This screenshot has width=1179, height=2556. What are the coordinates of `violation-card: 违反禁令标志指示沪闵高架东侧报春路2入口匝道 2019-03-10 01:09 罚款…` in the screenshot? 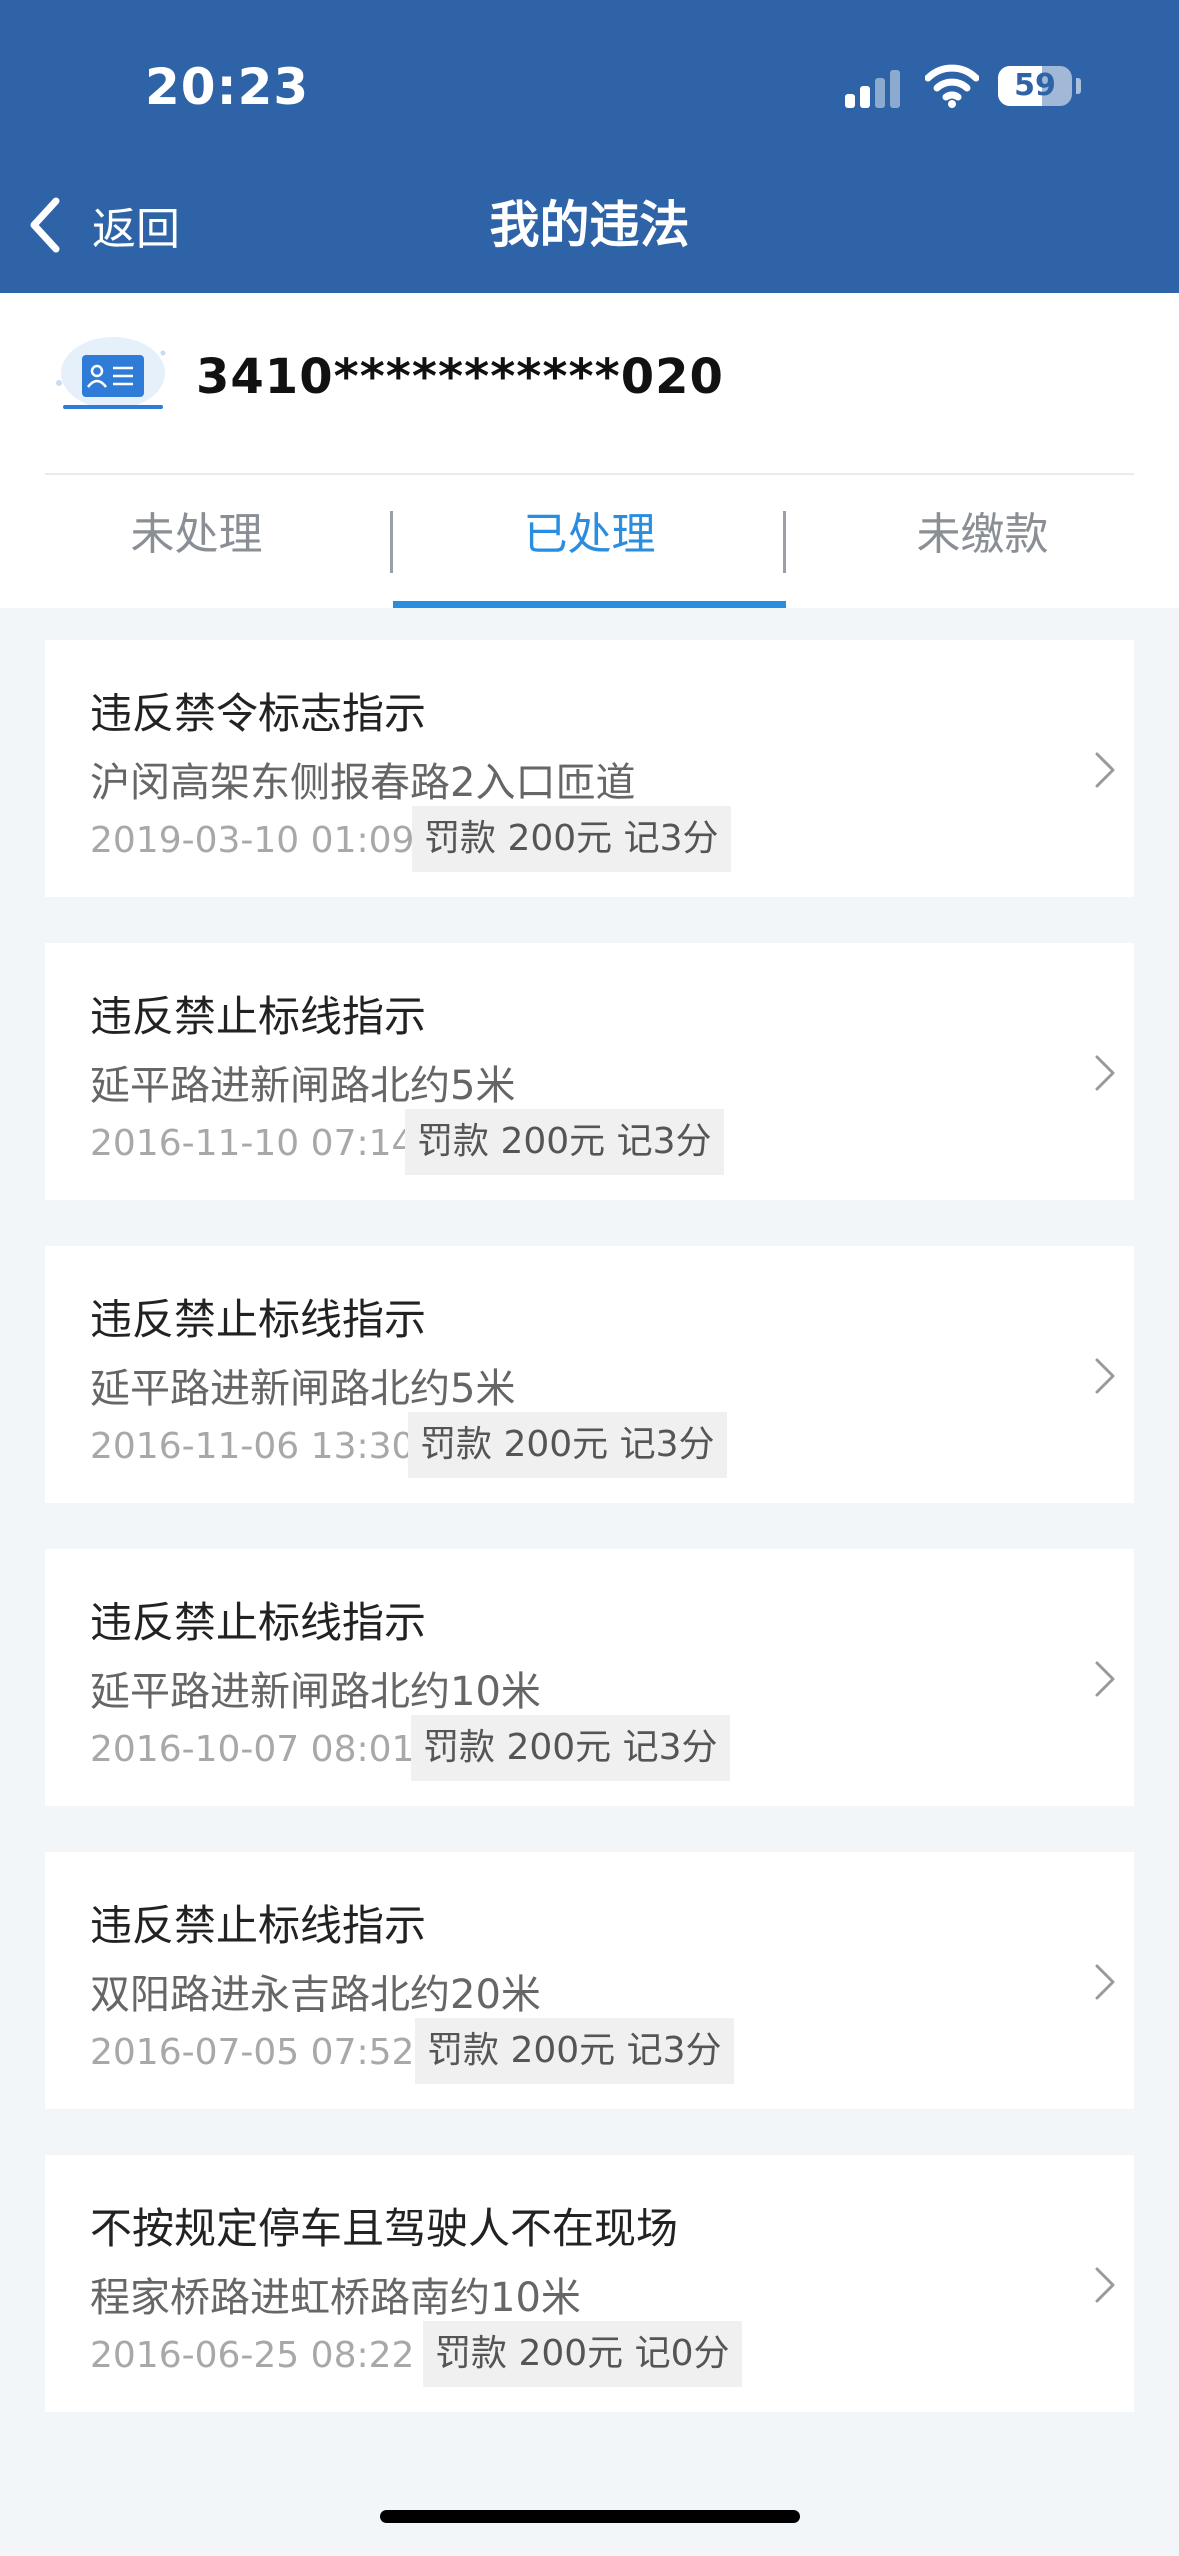 It's located at (589, 768).